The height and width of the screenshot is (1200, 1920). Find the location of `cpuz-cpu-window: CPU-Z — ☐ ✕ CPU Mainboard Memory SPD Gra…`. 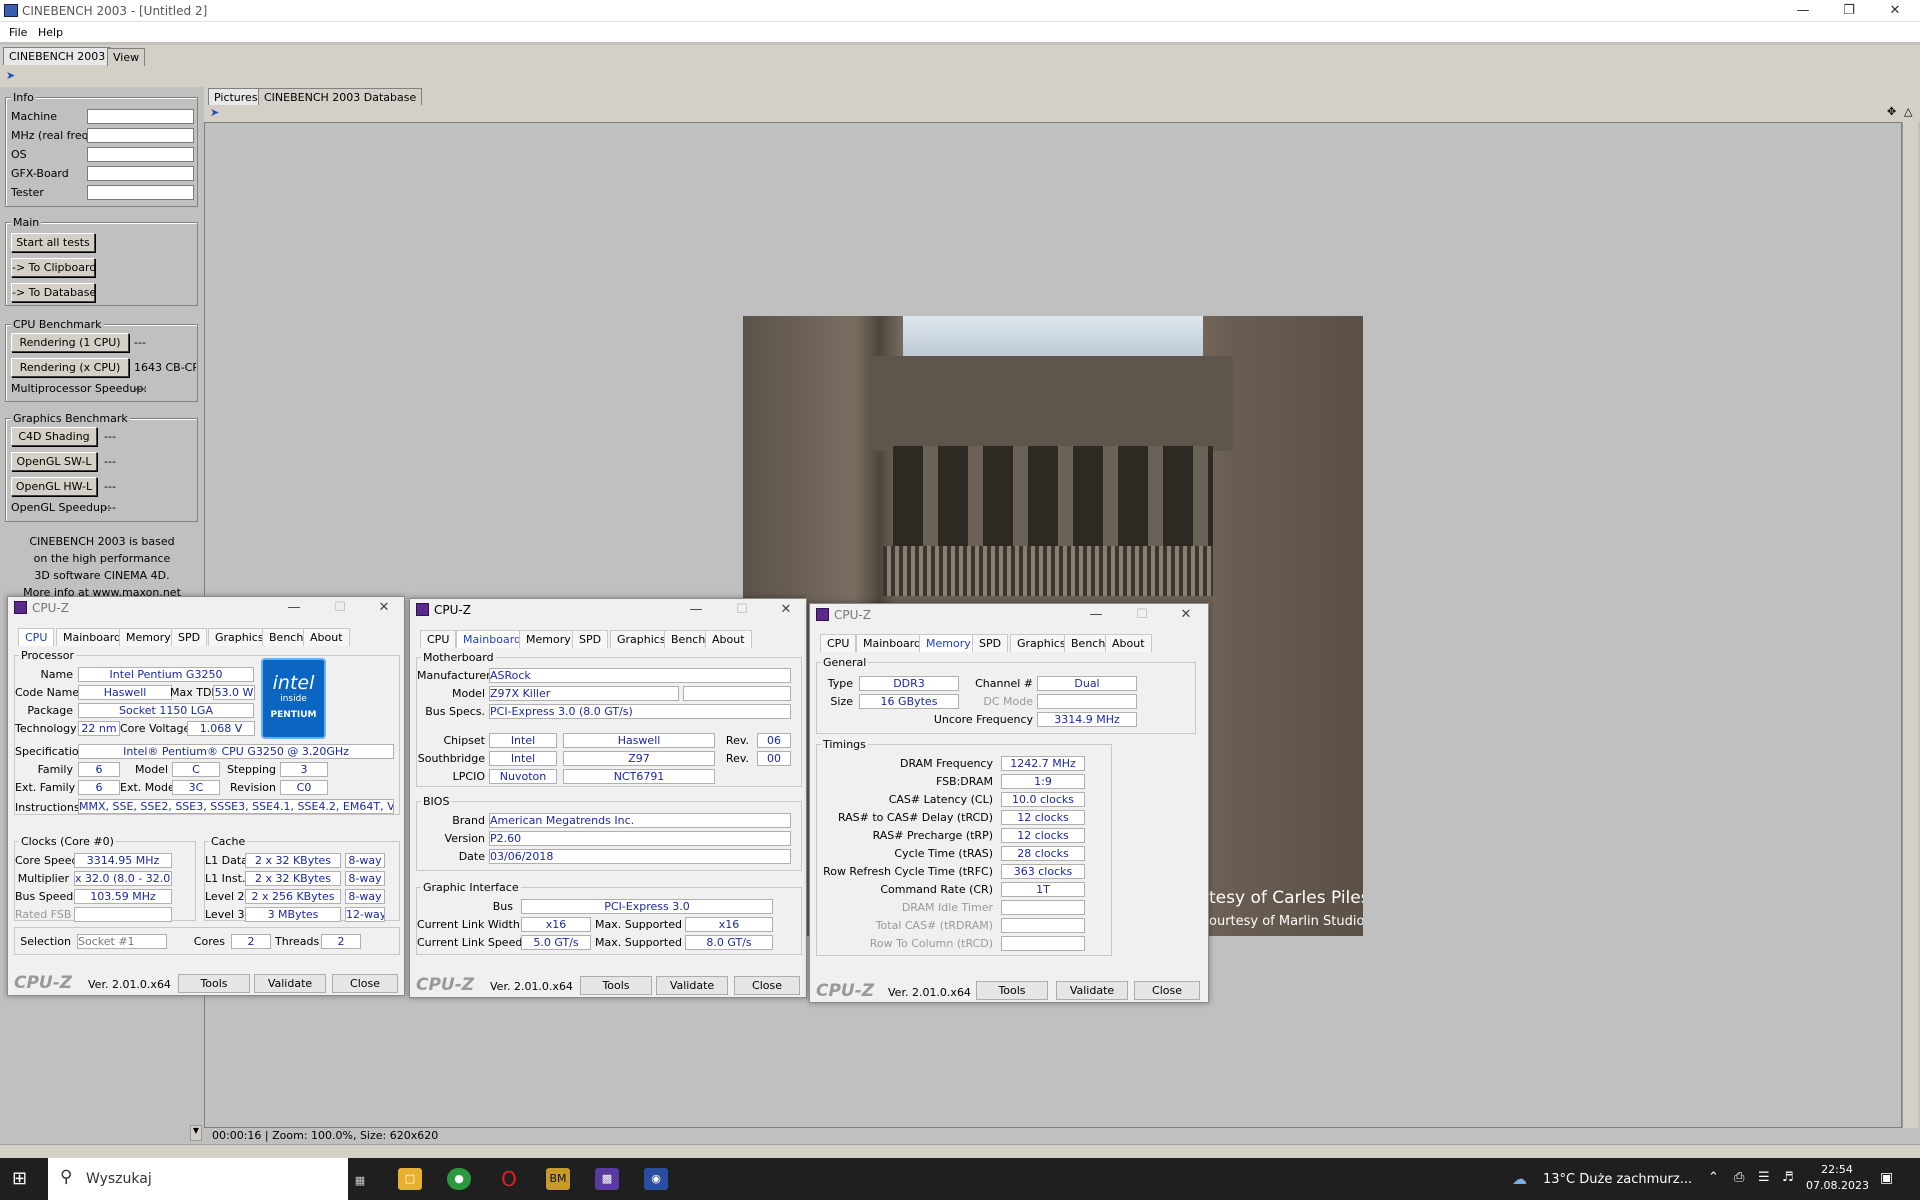

cpuz-cpu-window: CPU-Z — ☐ ✕ CPU Mainboard Memory SPD Gra… is located at coordinates (206, 796).